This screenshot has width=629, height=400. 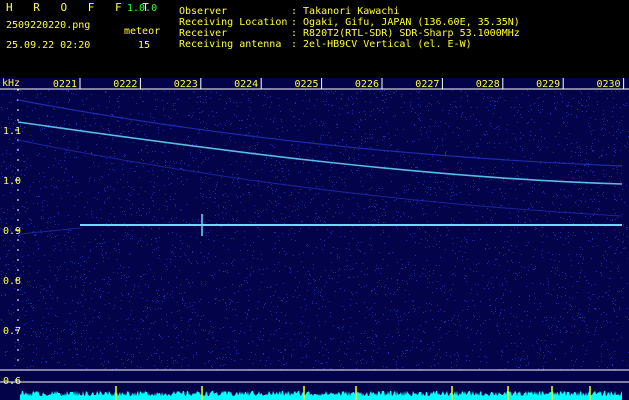 What do you see at coordinates (427, 84) in the screenshot?
I see `time-label-0227: 0227` at bounding box center [427, 84].